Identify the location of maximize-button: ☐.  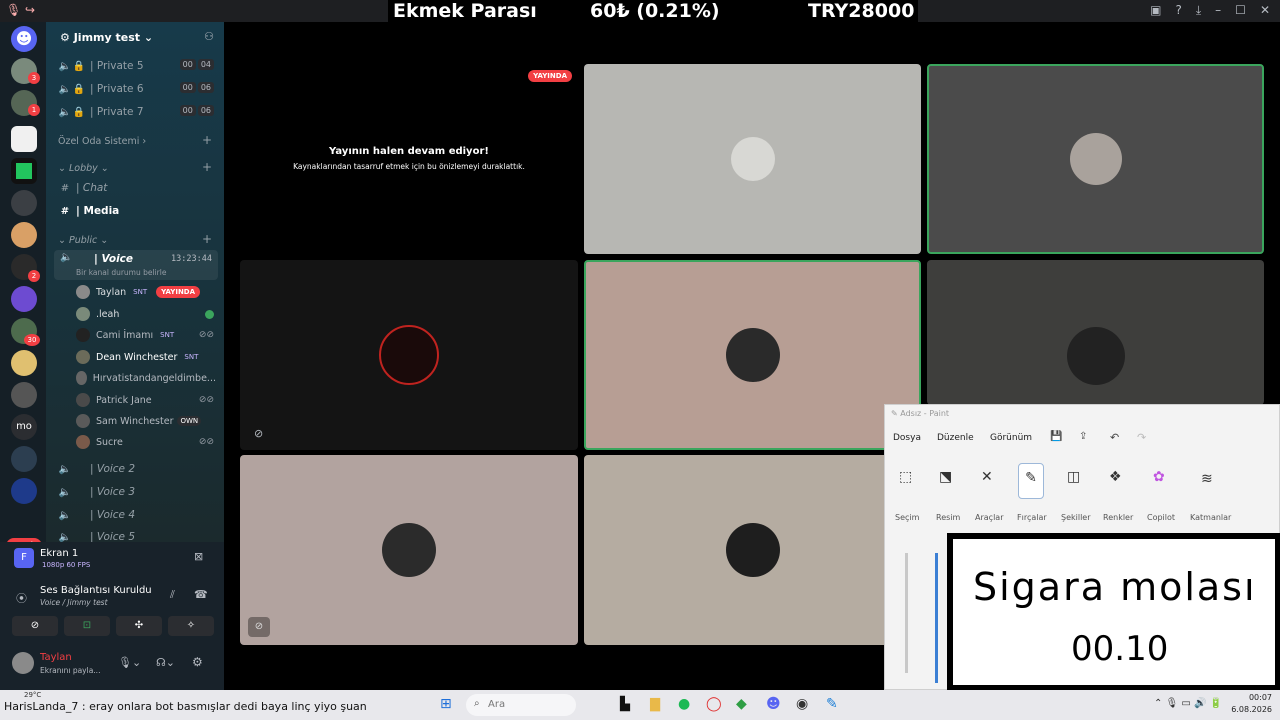
(1240, 10).